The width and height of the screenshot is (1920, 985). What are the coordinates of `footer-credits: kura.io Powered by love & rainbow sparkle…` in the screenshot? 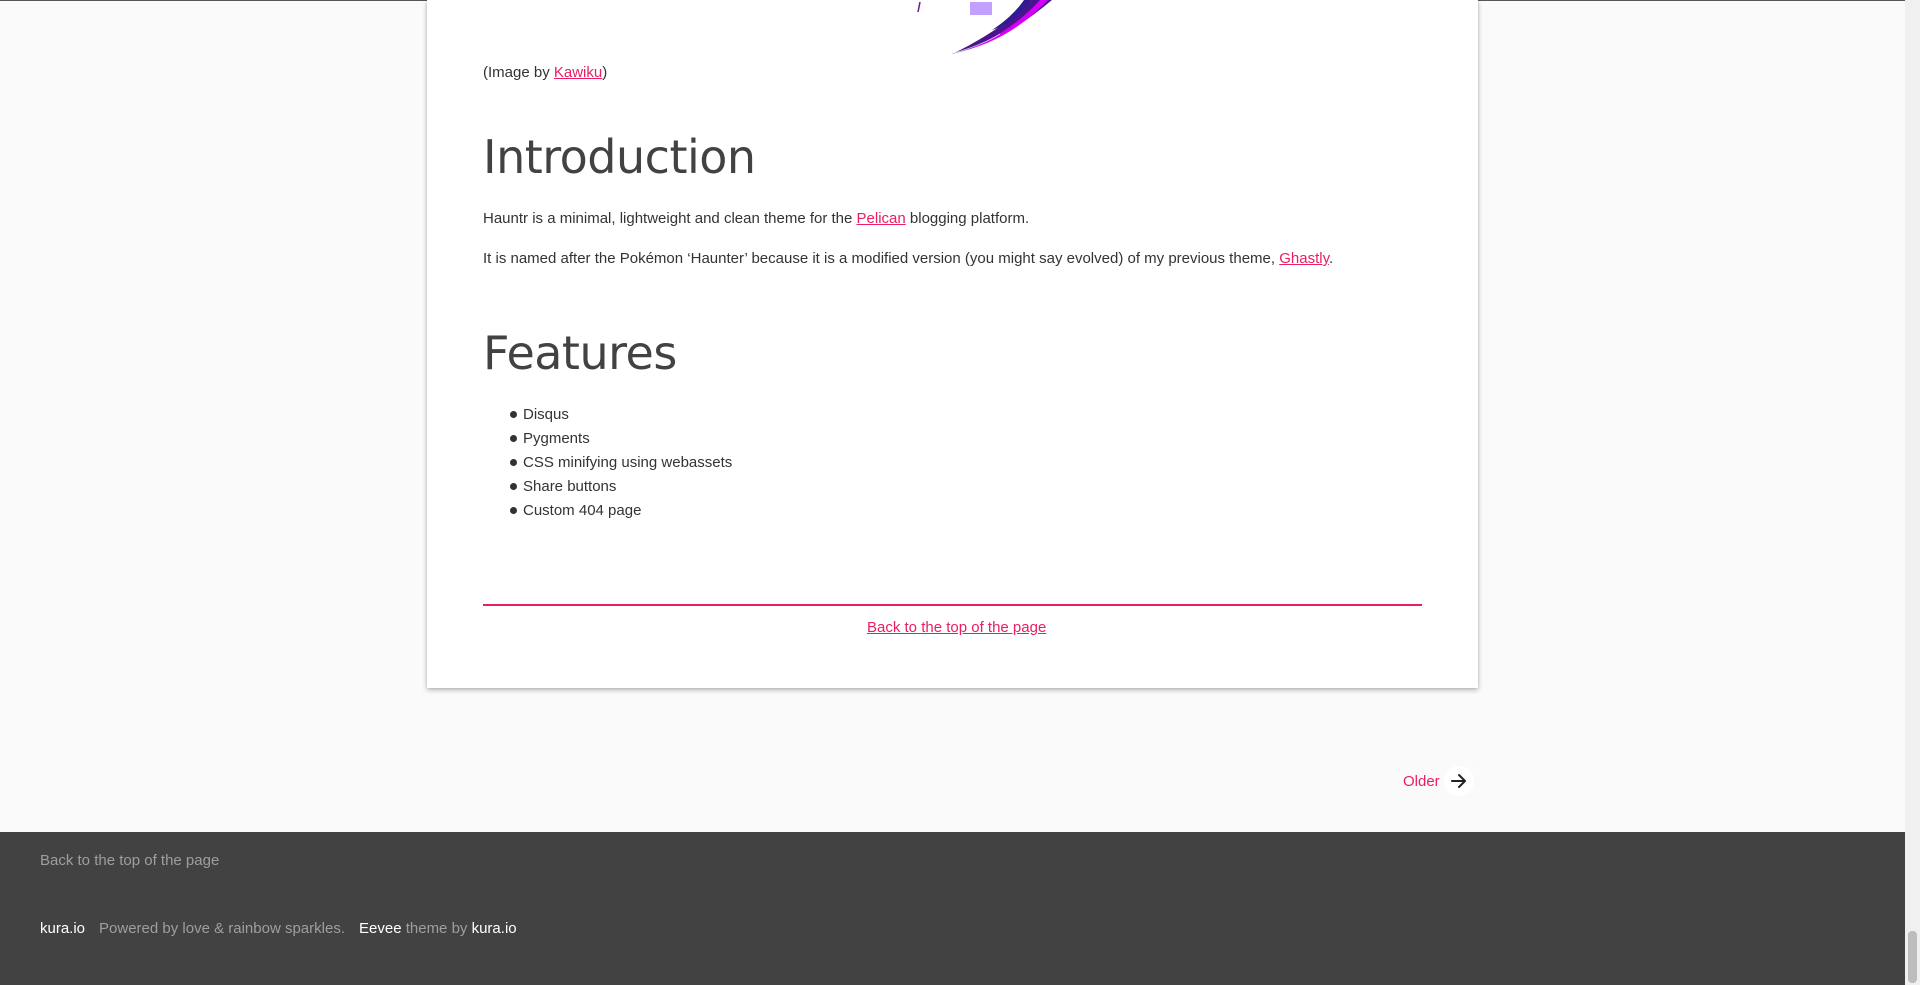 It's located at (278, 928).